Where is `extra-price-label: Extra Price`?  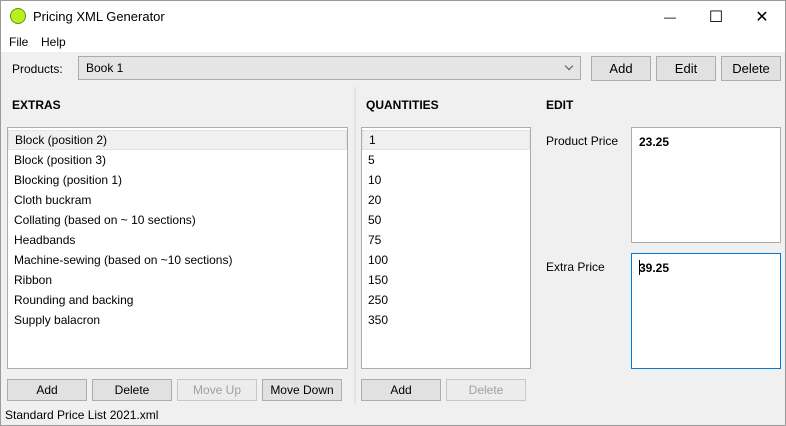 extra-price-label: Extra Price is located at coordinates (575, 267).